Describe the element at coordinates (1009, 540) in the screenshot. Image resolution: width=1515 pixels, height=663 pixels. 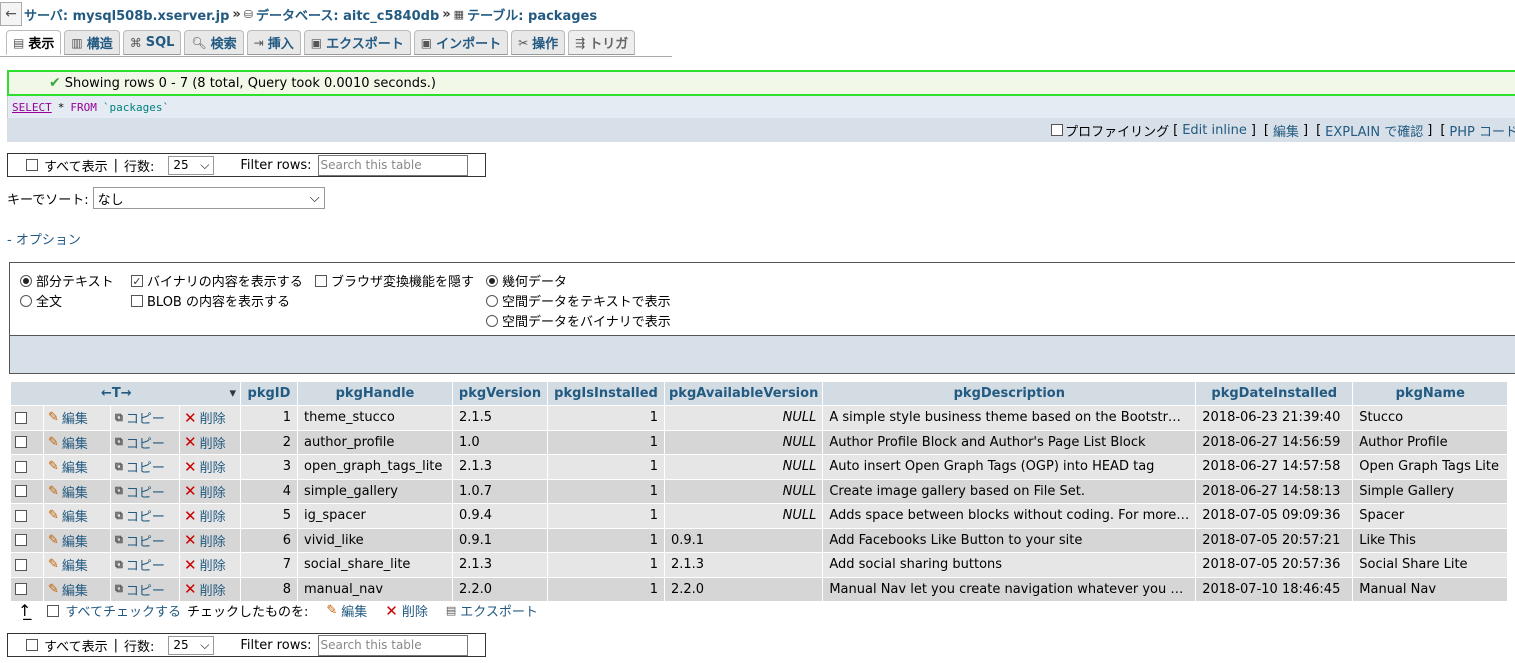
I see `cell-pkgdescription: Add Facebooks Like Button to your site` at that location.